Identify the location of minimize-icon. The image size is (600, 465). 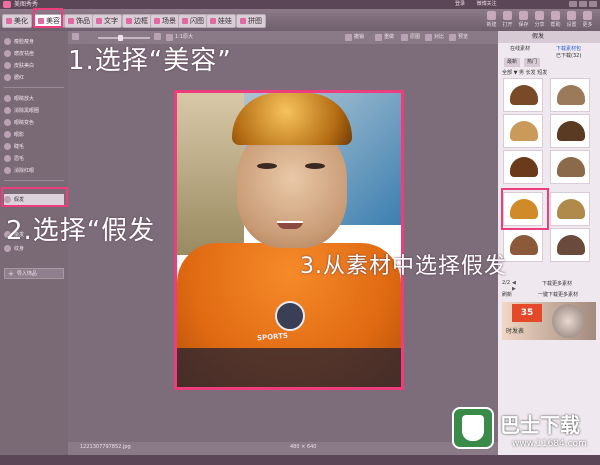
(573, 4).